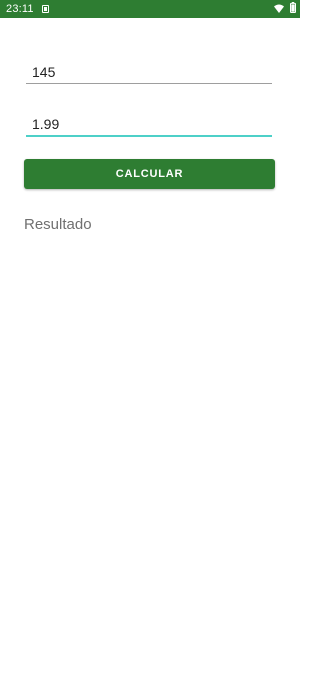 The height and width of the screenshot is (675, 320). I want to click on wifi-icon, so click(279, 9).